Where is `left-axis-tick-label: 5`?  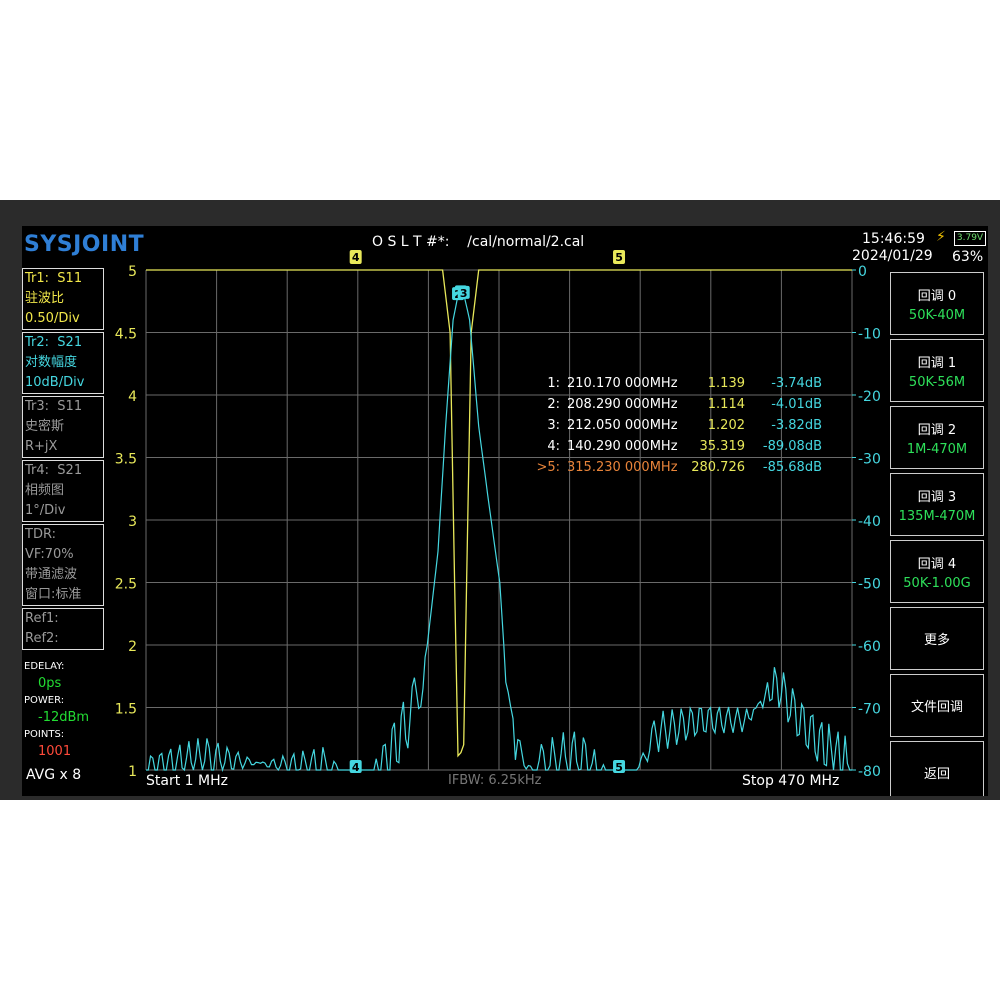
left-axis-tick-label: 5 is located at coordinates (132, 272).